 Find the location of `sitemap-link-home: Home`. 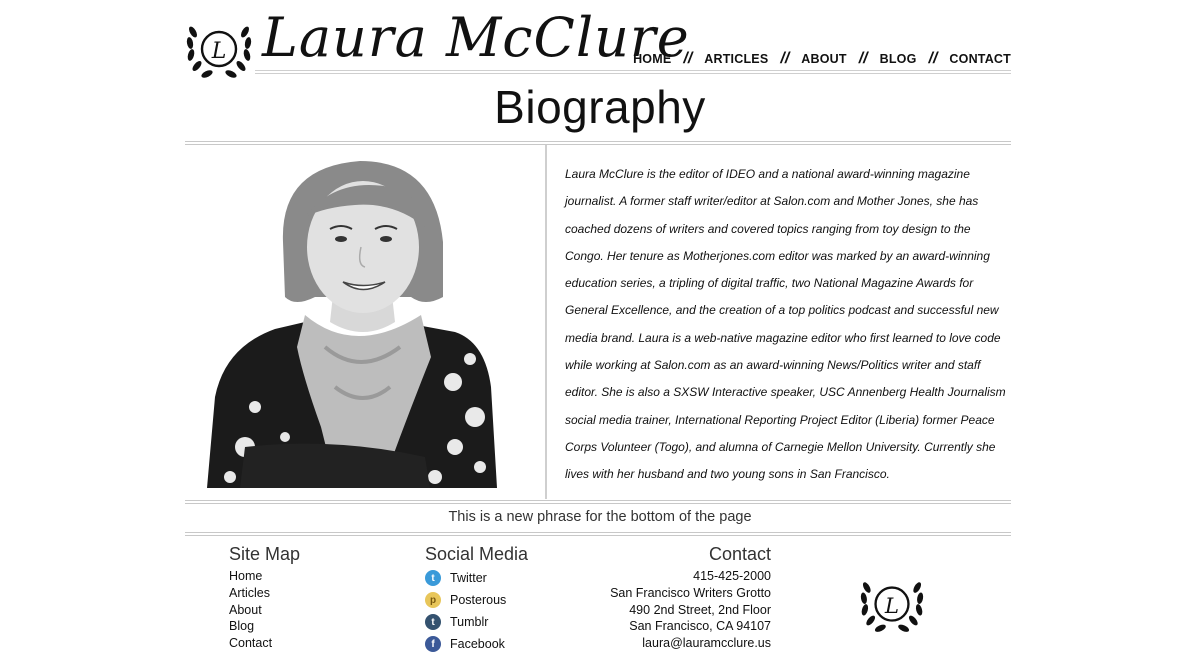

sitemap-link-home: Home is located at coordinates (264, 576).